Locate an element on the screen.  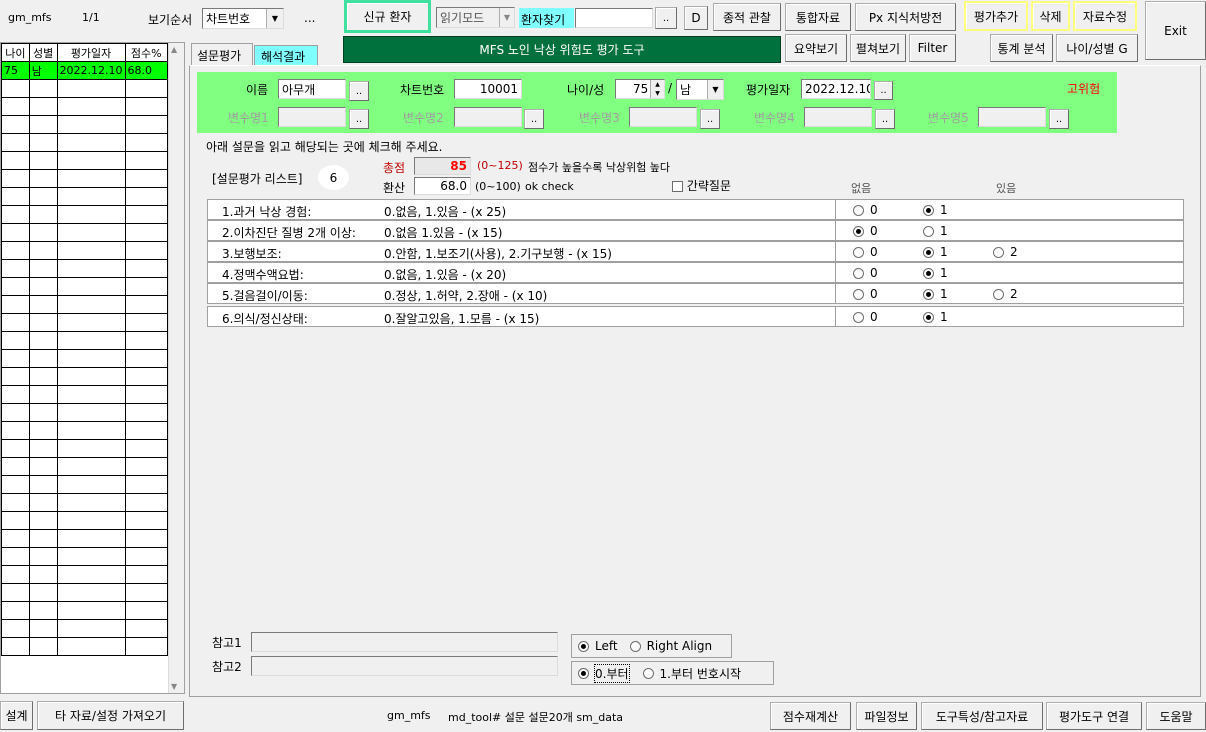
scroll-up-icon: ▲ is located at coordinates (174, 49).